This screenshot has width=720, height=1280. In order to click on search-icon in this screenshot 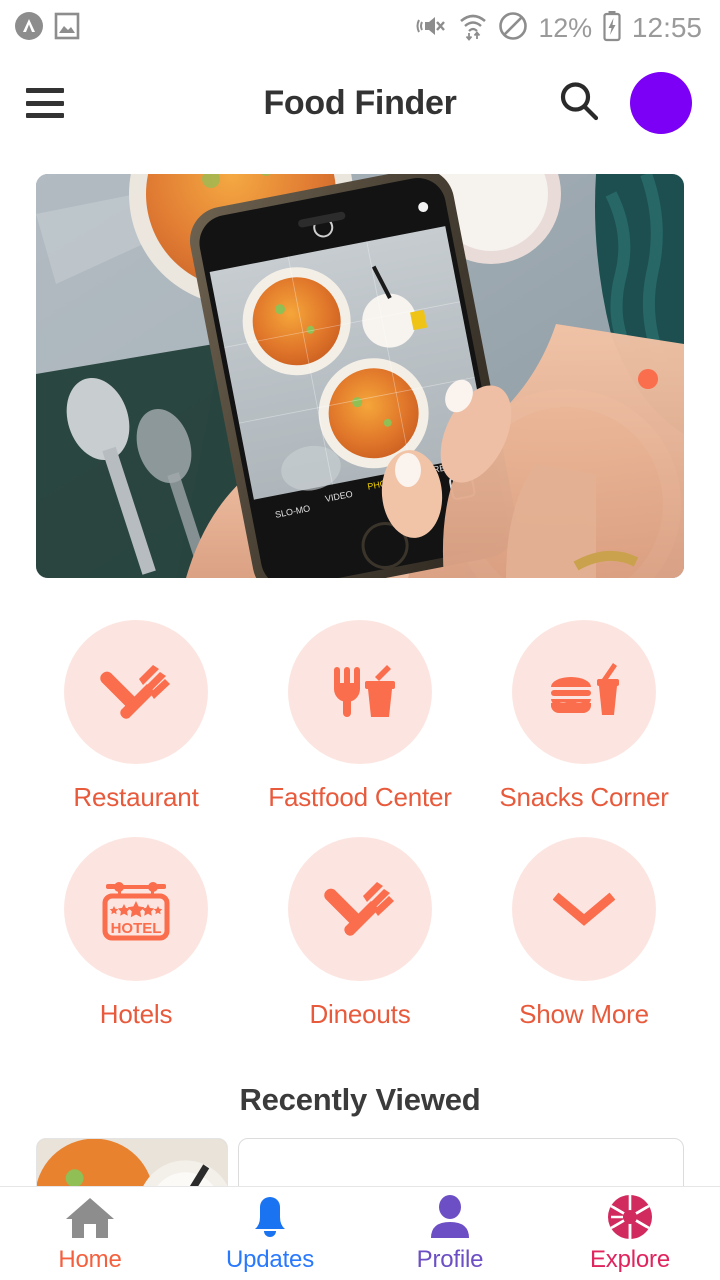, I will do `click(579, 103)`.